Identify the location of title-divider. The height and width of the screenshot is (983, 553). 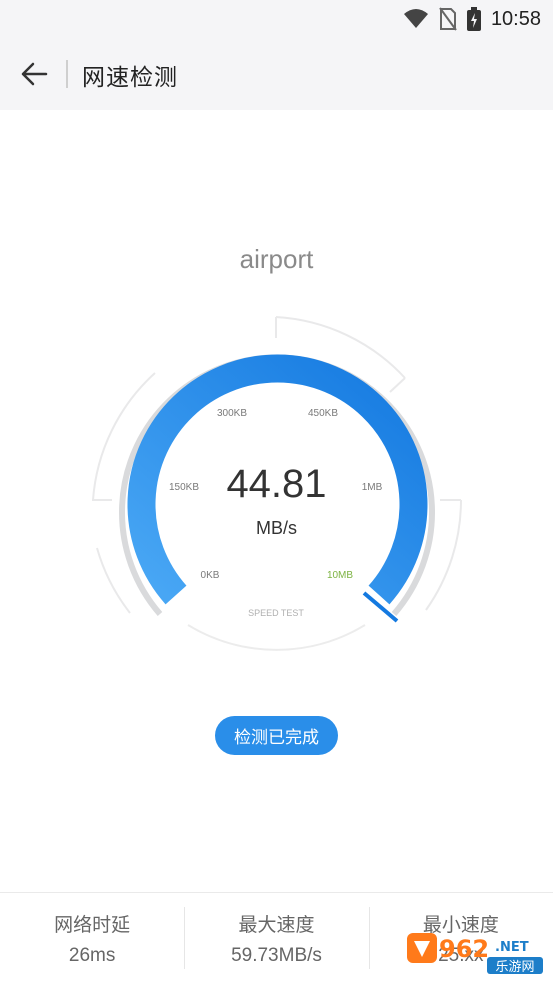
(67, 74).